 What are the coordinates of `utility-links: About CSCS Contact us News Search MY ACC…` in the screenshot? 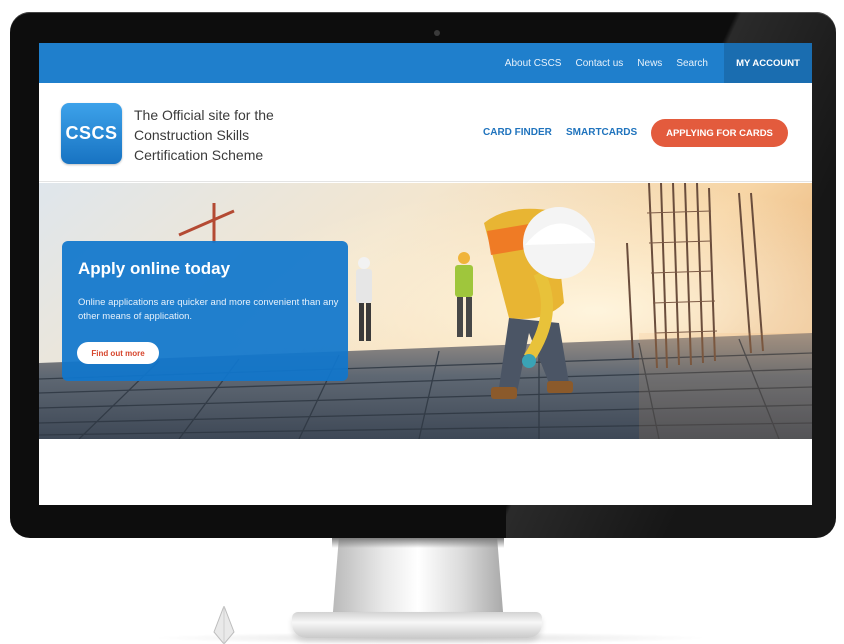 It's located at (658, 63).